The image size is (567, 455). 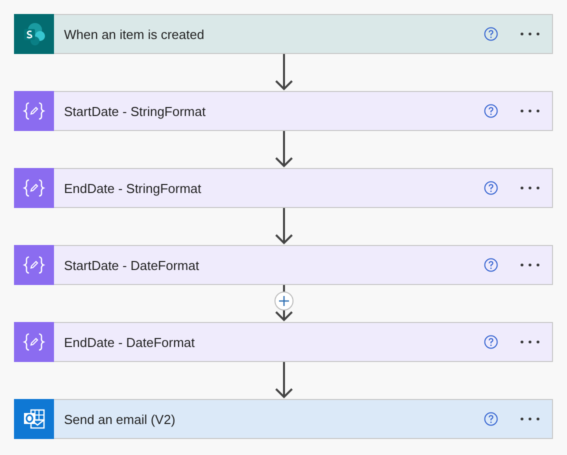 I want to click on mail-icon, so click(x=34, y=419).